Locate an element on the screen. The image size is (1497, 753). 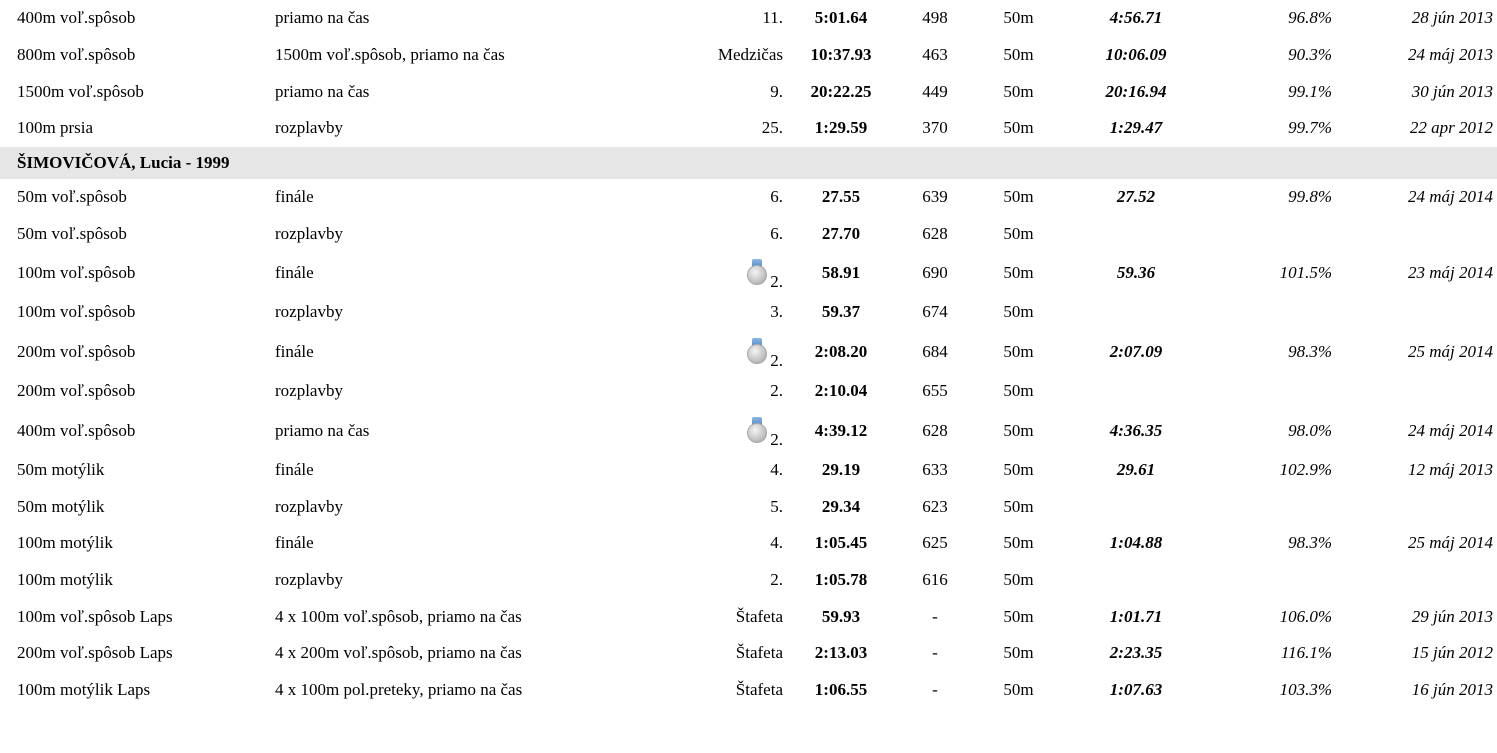
best-time-cell: 1:01.71 is located at coordinates (1136, 616).